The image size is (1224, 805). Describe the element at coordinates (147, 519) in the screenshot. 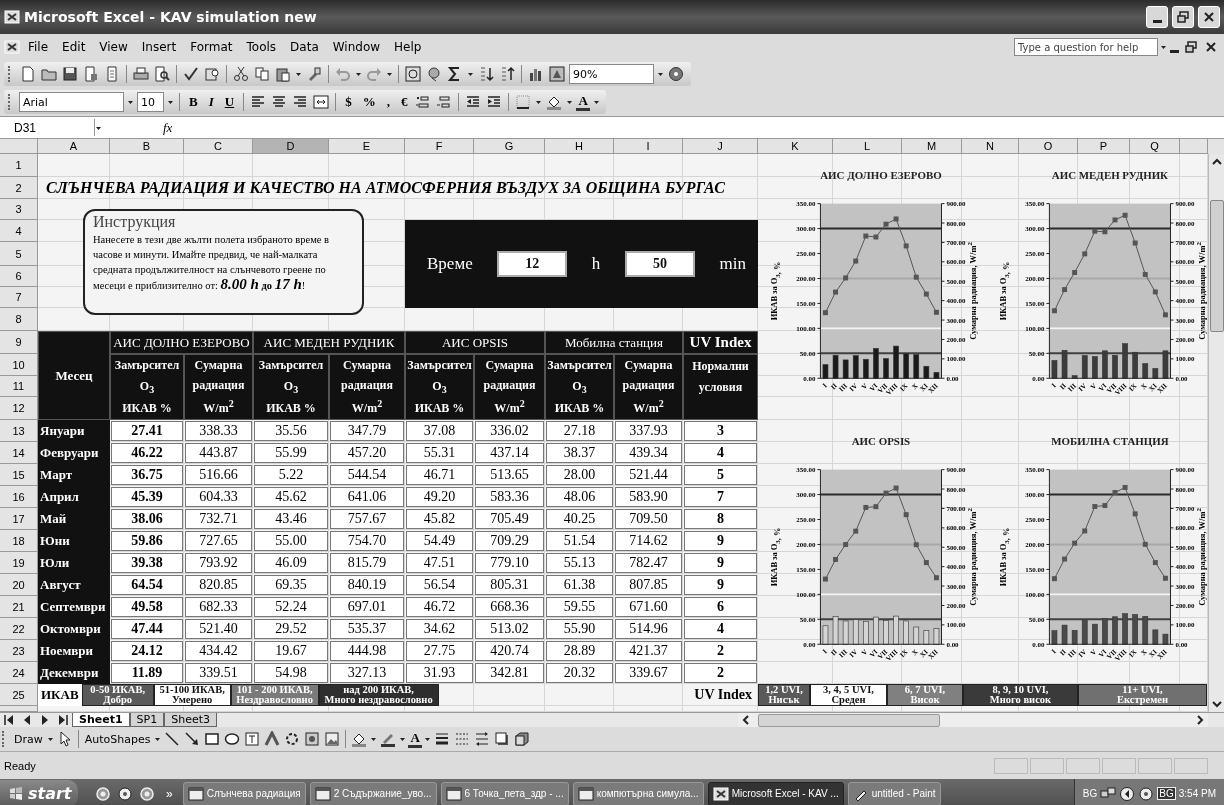

I see `table-cell: 38.06` at that location.